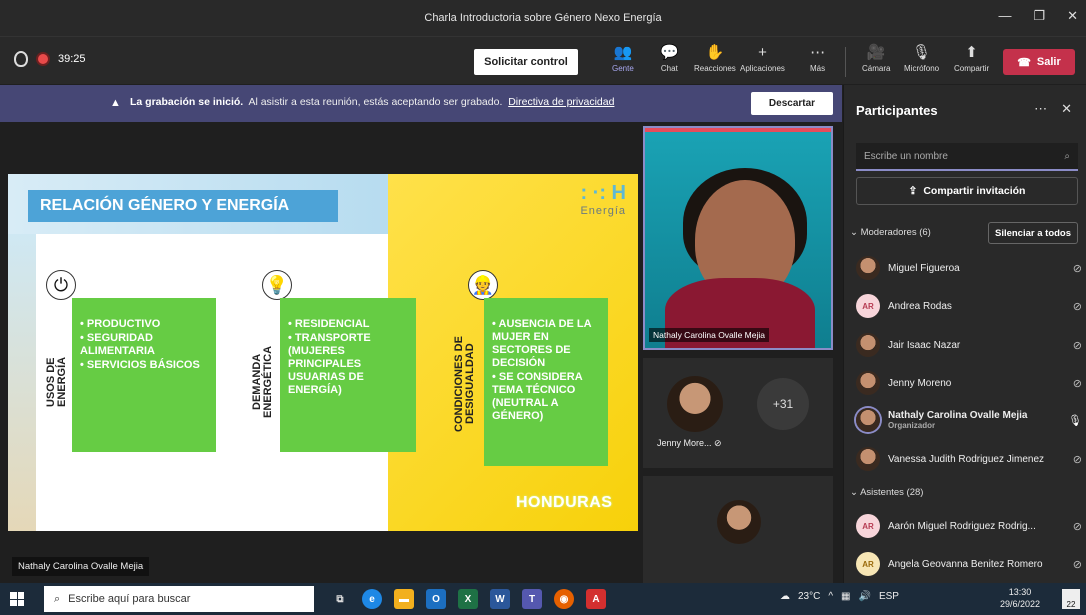  What do you see at coordinates (404, 599) in the screenshot?
I see `file-explorer-icon: ▬` at bounding box center [404, 599].